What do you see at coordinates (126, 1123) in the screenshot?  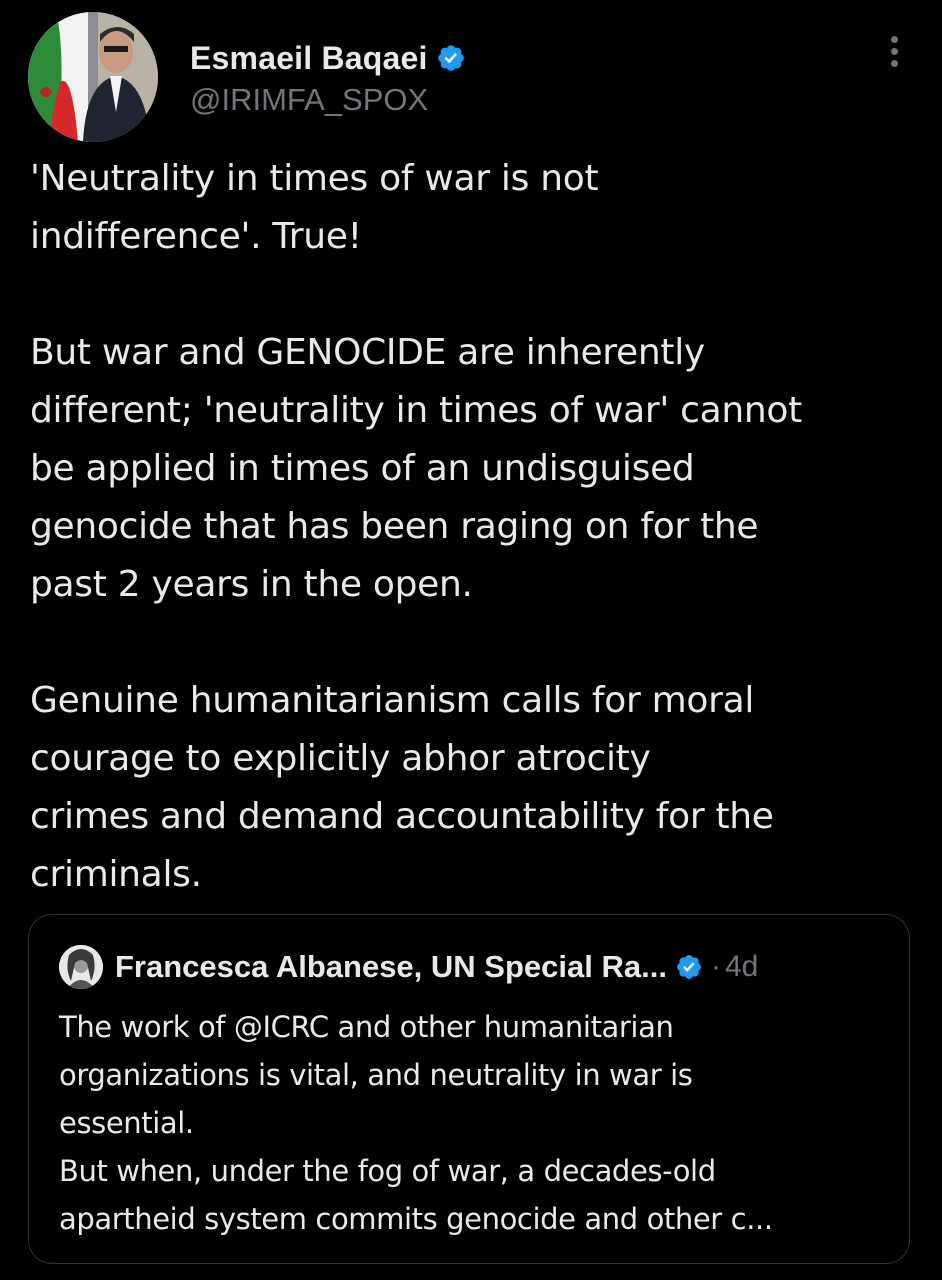 I see `quoted-text-line: essential.` at bounding box center [126, 1123].